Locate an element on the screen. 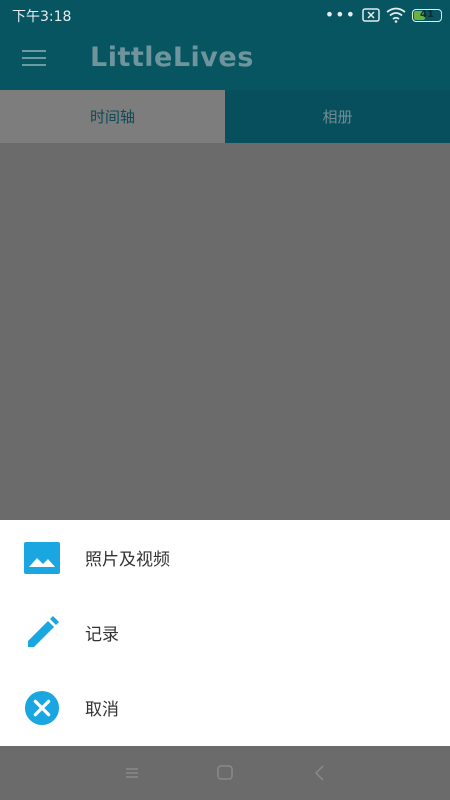 The image size is (450, 800). image-icon is located at coordinates (42, 558).